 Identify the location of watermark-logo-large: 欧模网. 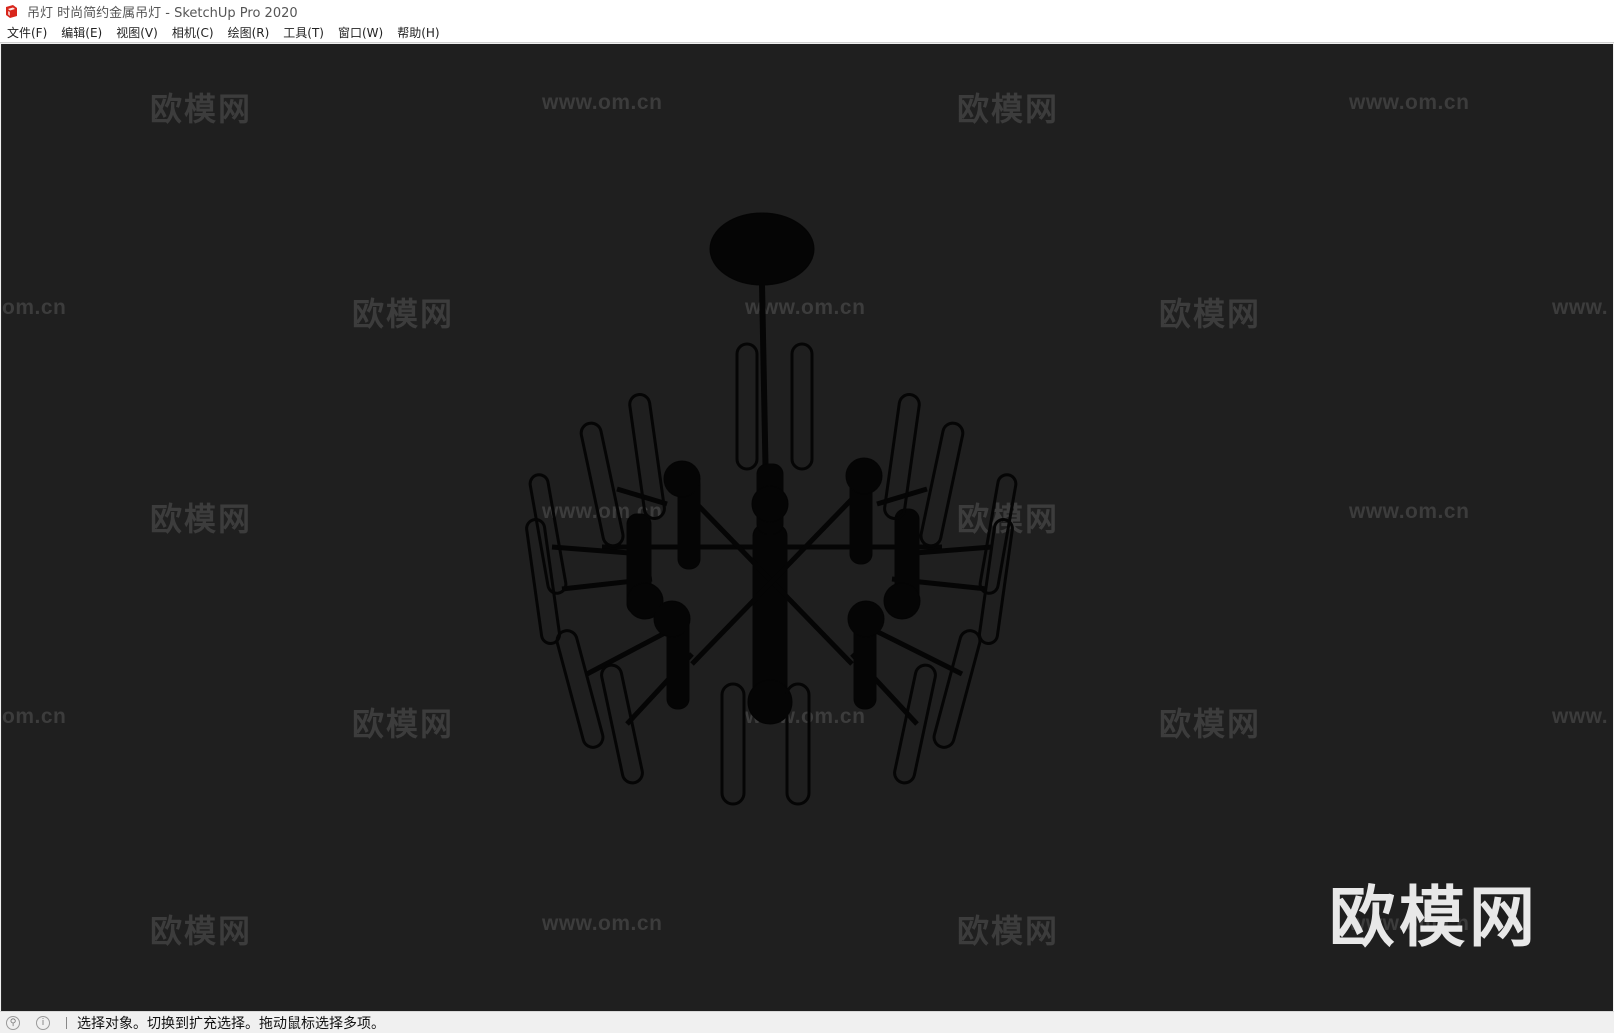
(1434, 917).